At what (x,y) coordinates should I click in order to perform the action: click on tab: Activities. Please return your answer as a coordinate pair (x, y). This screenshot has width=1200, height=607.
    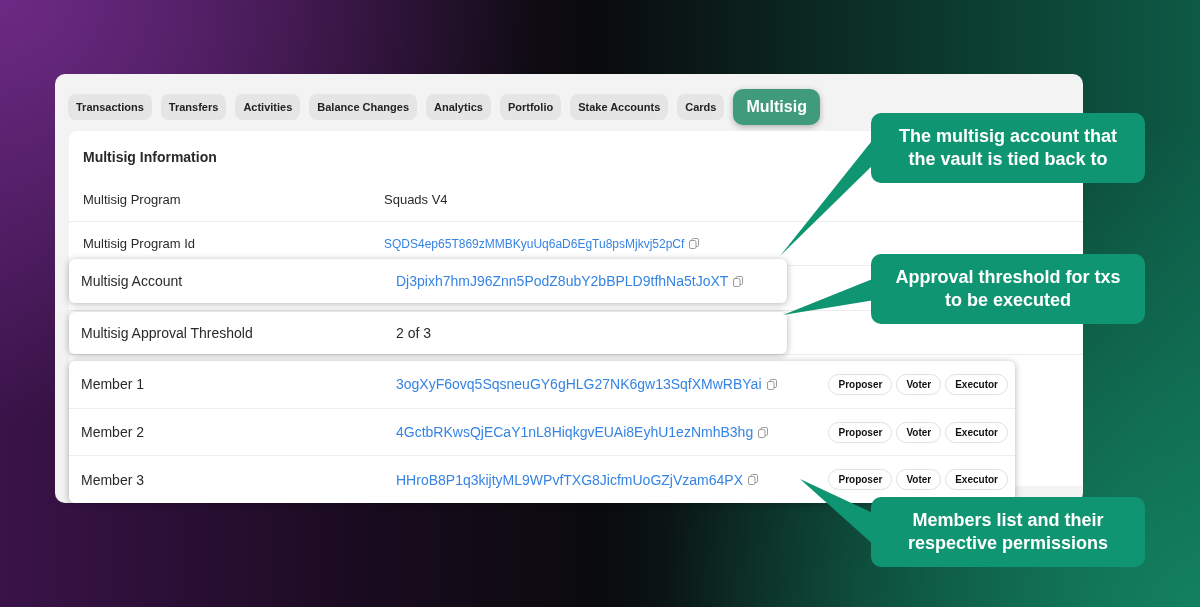
    Looking at the image, I should click on (268, 107).